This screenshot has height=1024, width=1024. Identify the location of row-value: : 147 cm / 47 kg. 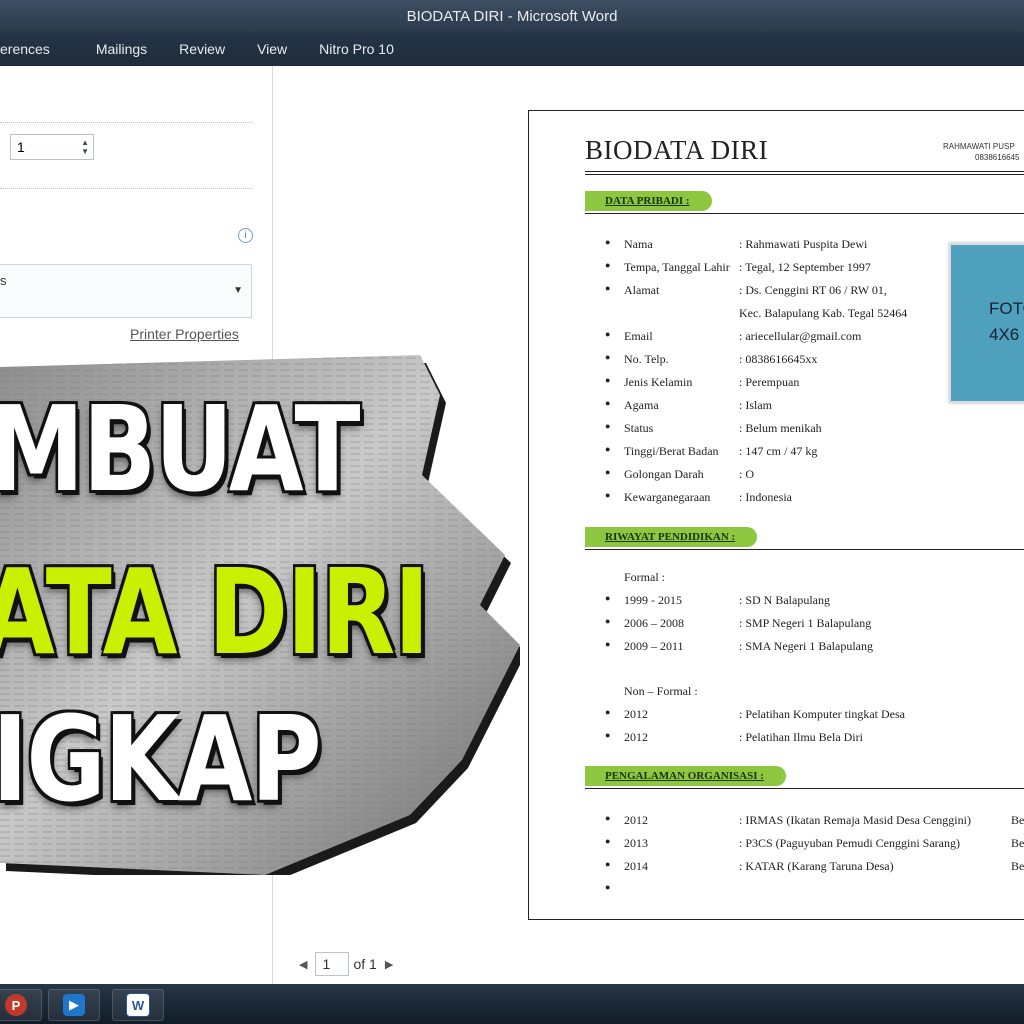
(778, 451).